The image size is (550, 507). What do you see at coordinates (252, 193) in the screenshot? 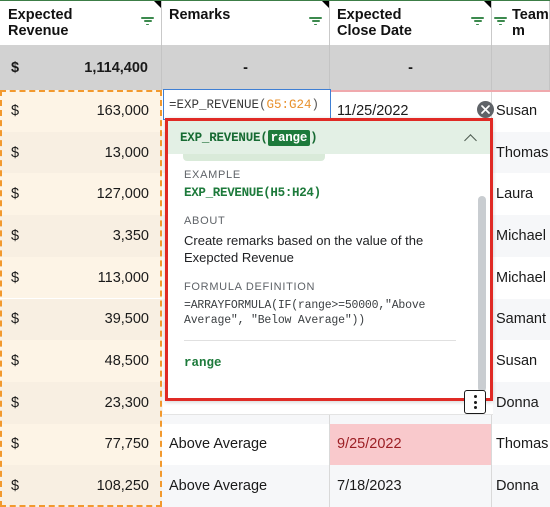
I see `example-code: EXP_REVENUE(H5:H24)` at bounding box center [252, 193].